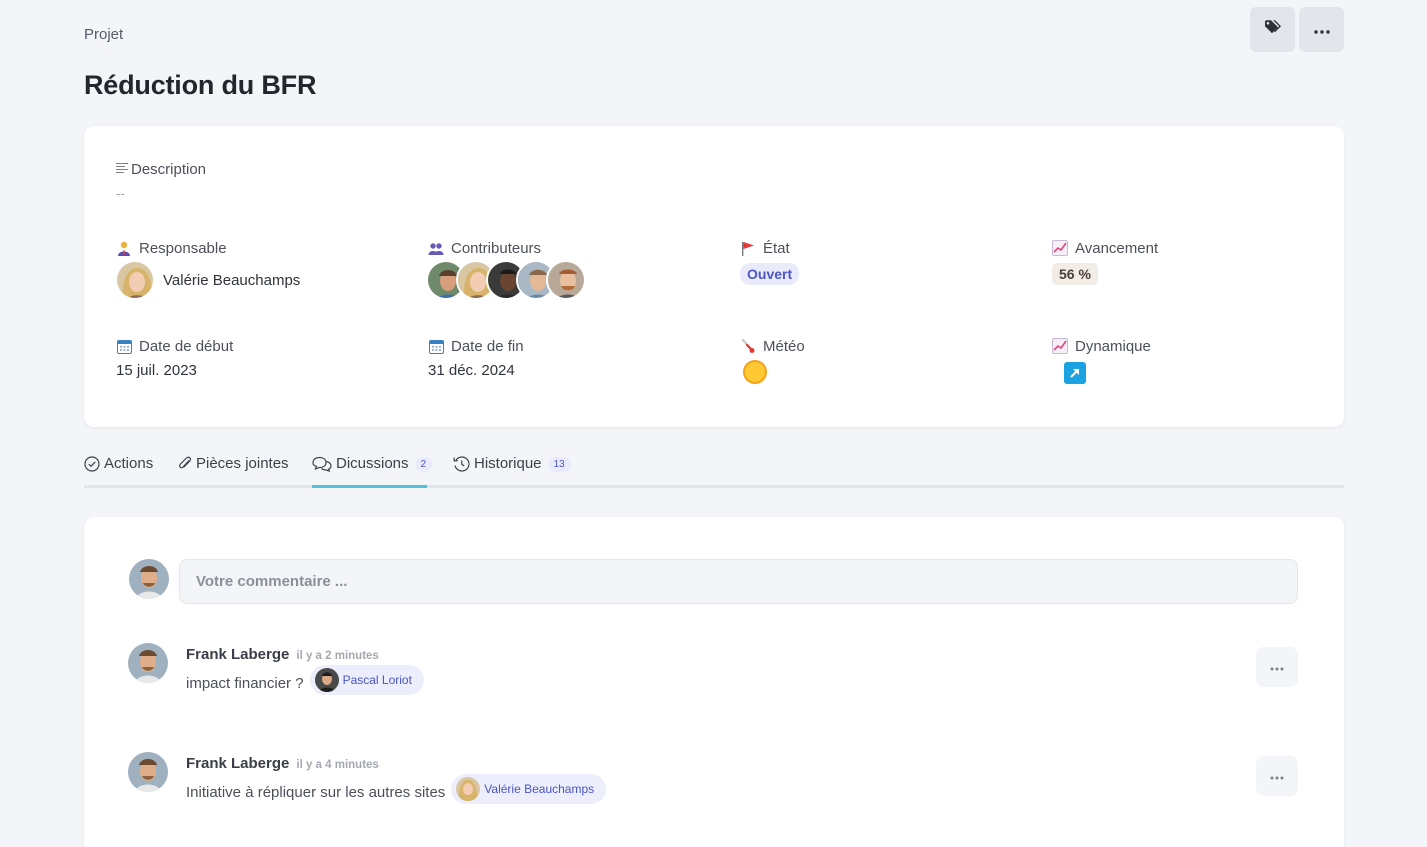  Describe the element at coordinates (92, 465) in the screenshot. I see `check-circle-icon` at that location.